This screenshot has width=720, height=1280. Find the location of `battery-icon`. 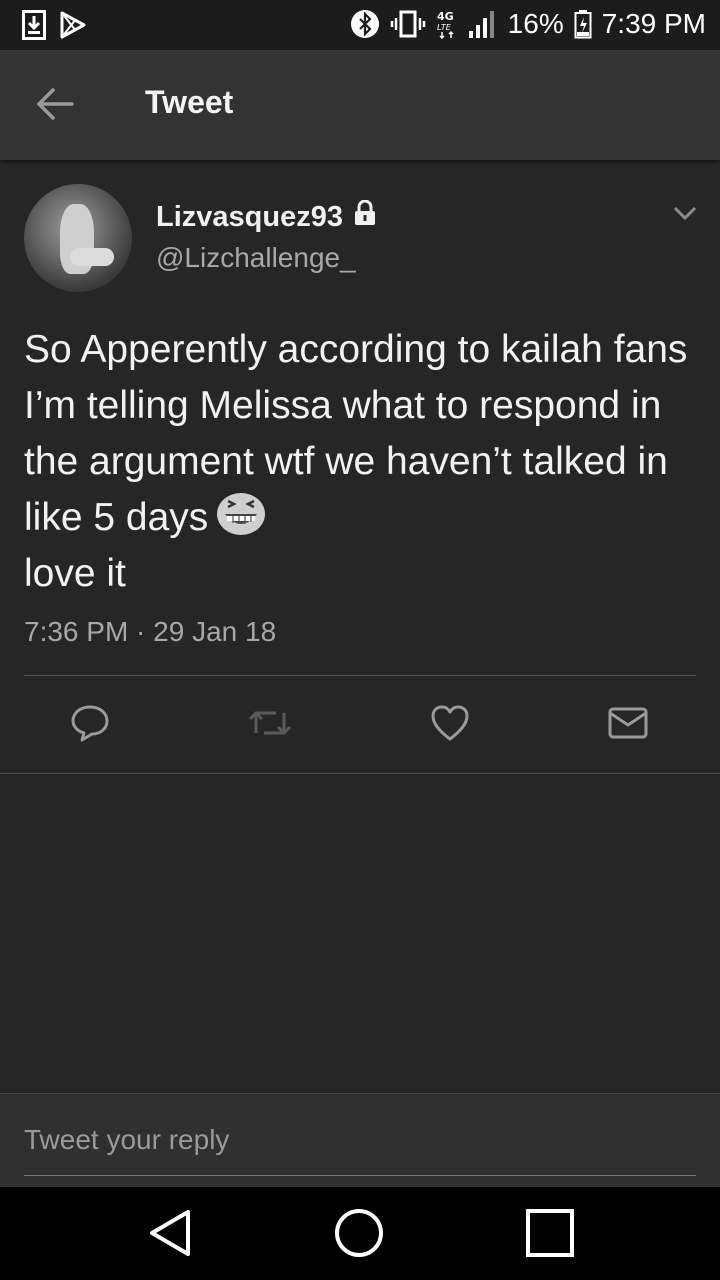

battery-icon is located at coordinates (583, 24).